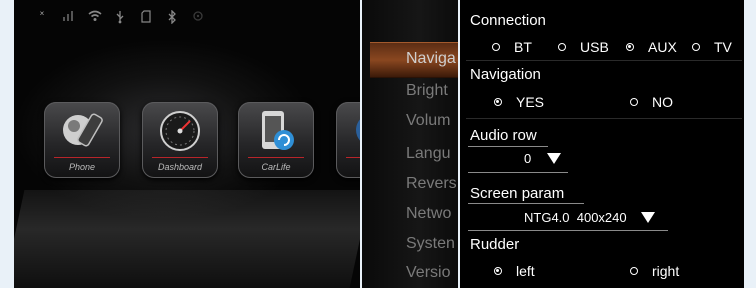 This screenshot has width=756, height=288. I want to click on gps-icon, so click(198, 17).